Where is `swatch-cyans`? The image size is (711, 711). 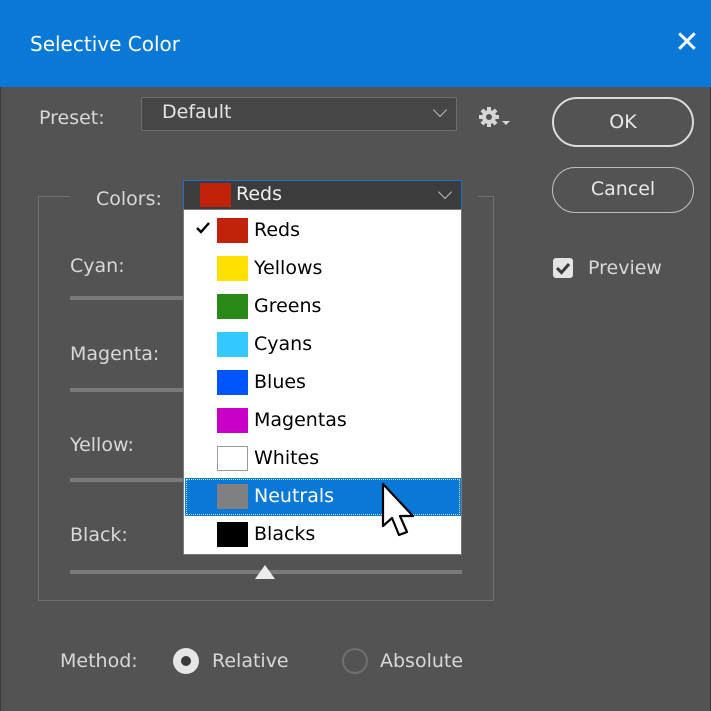 swatch-cyans is located at coordinates (232, 344).